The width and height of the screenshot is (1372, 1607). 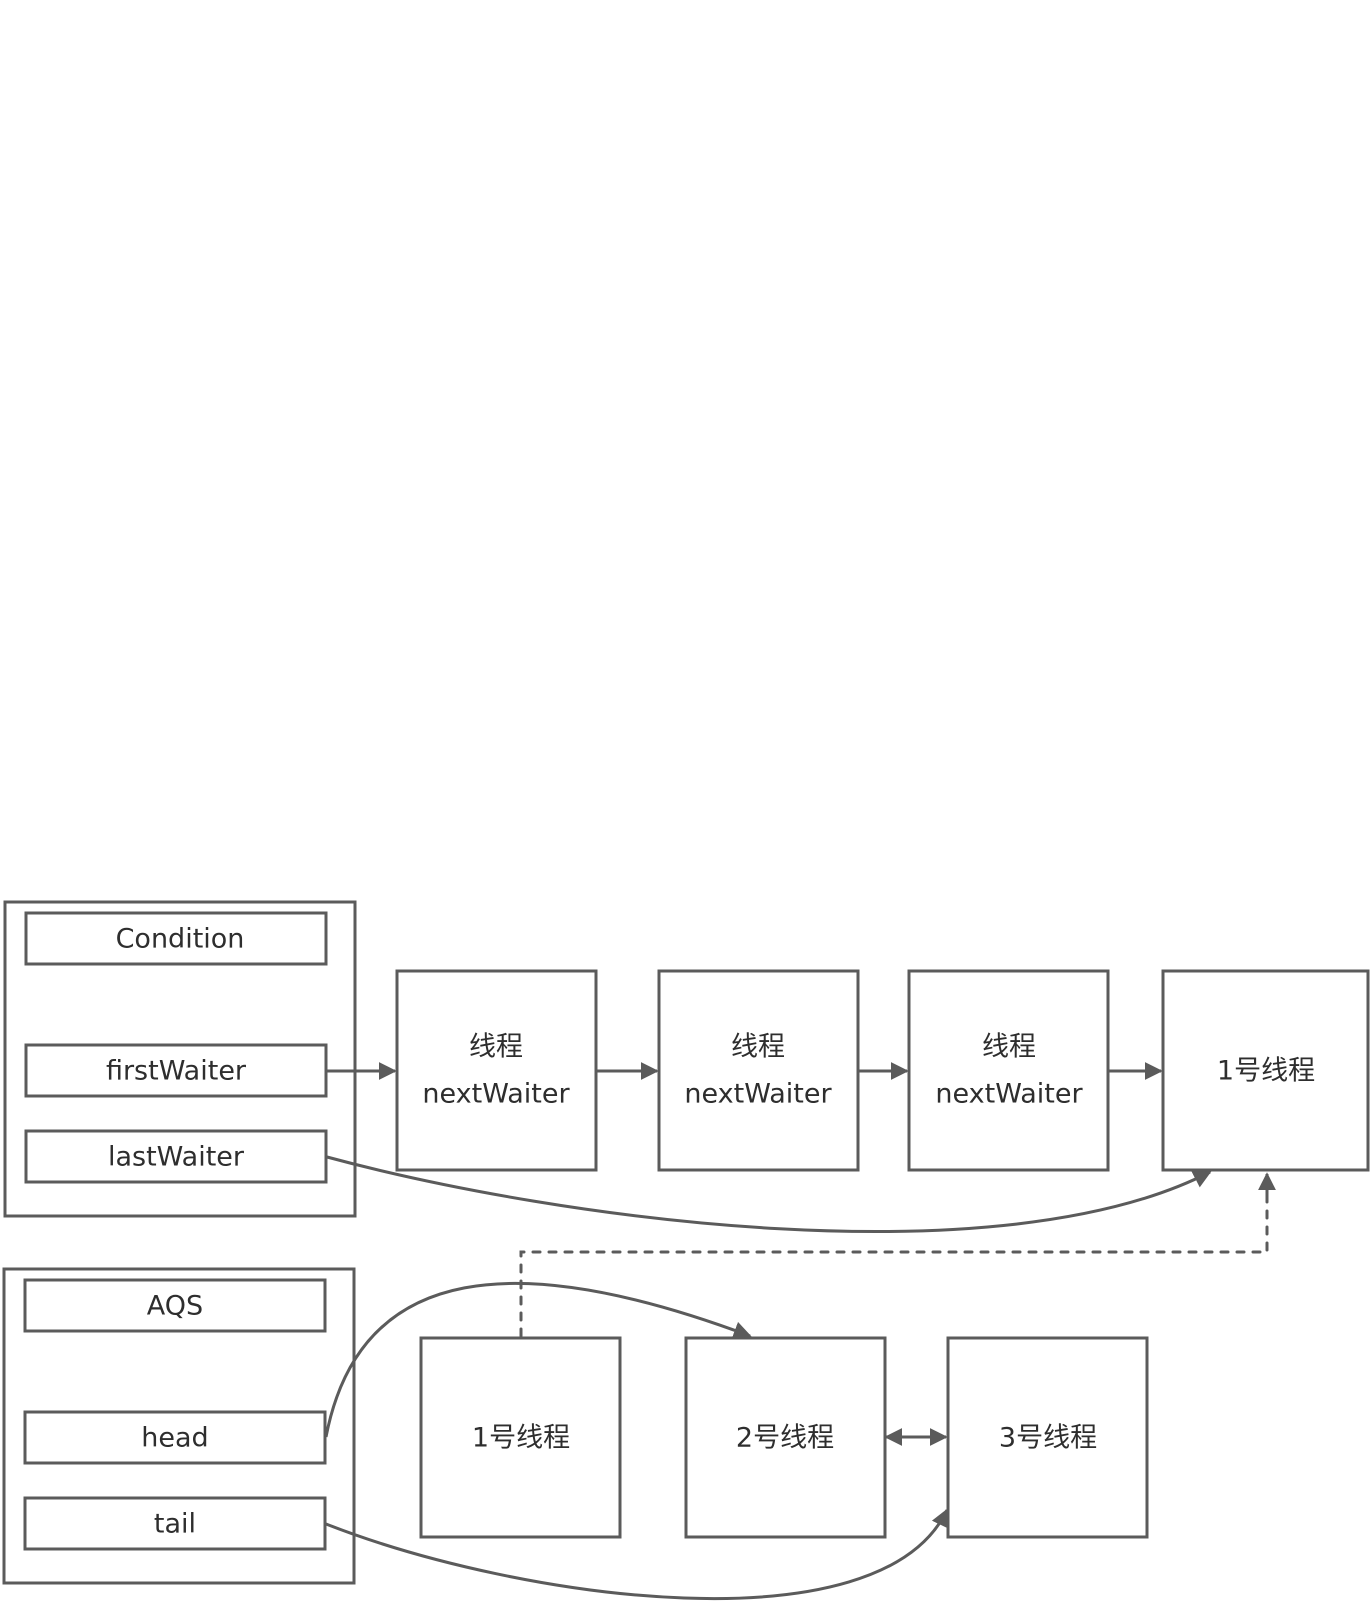 I want to click on condition-node-3-line1: 线程, so click(x=1009, y=1047).